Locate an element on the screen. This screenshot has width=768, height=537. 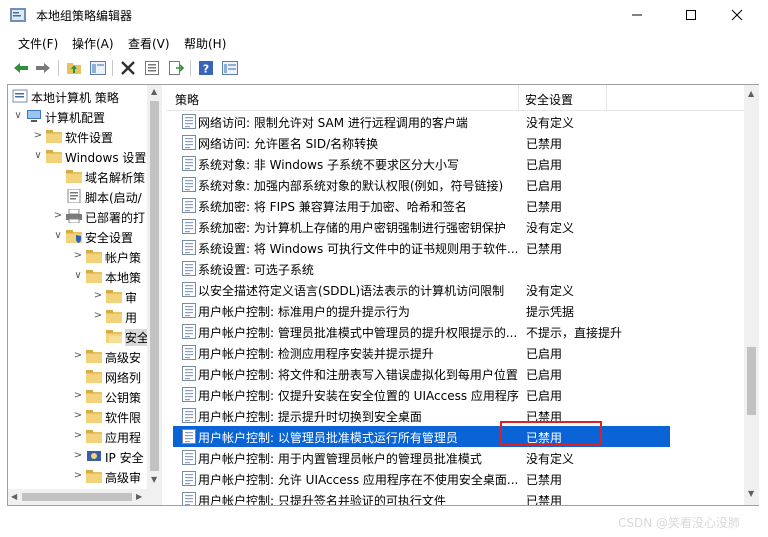
close-button is located at coordinates (737, 15).